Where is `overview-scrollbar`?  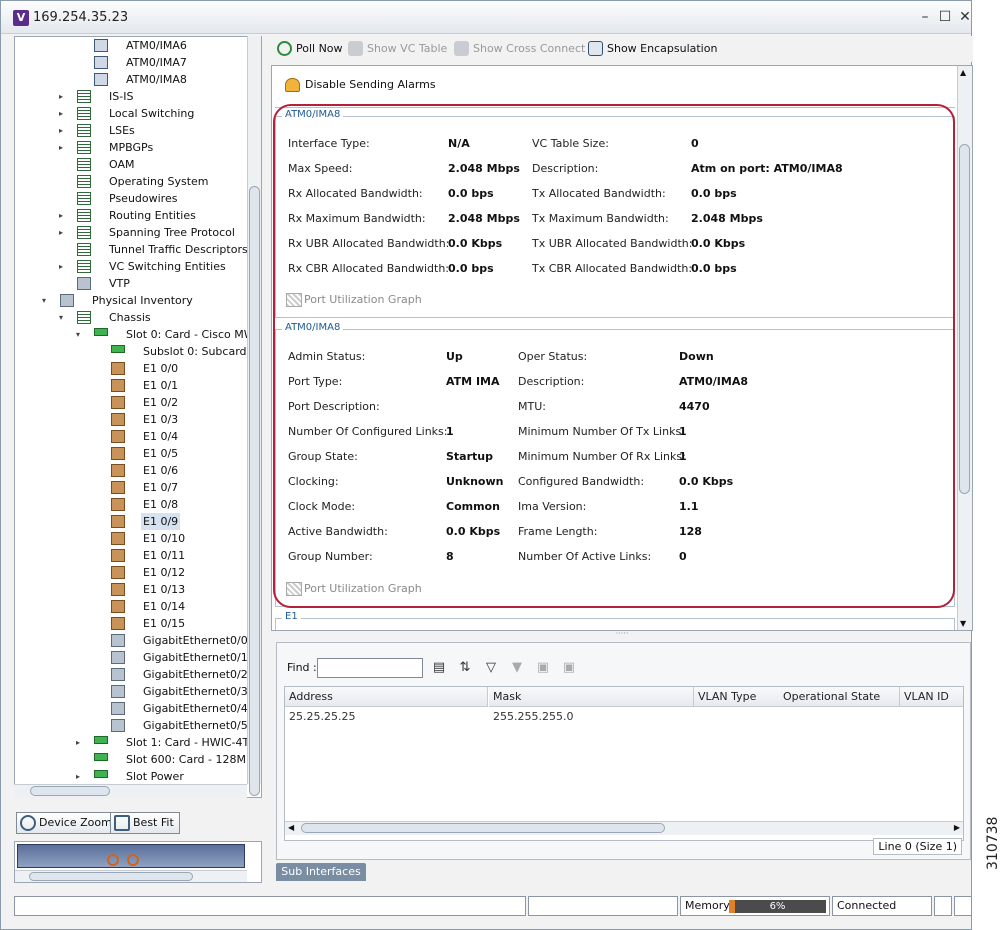 overview-scrollbar is located at coordinates (131, 876).